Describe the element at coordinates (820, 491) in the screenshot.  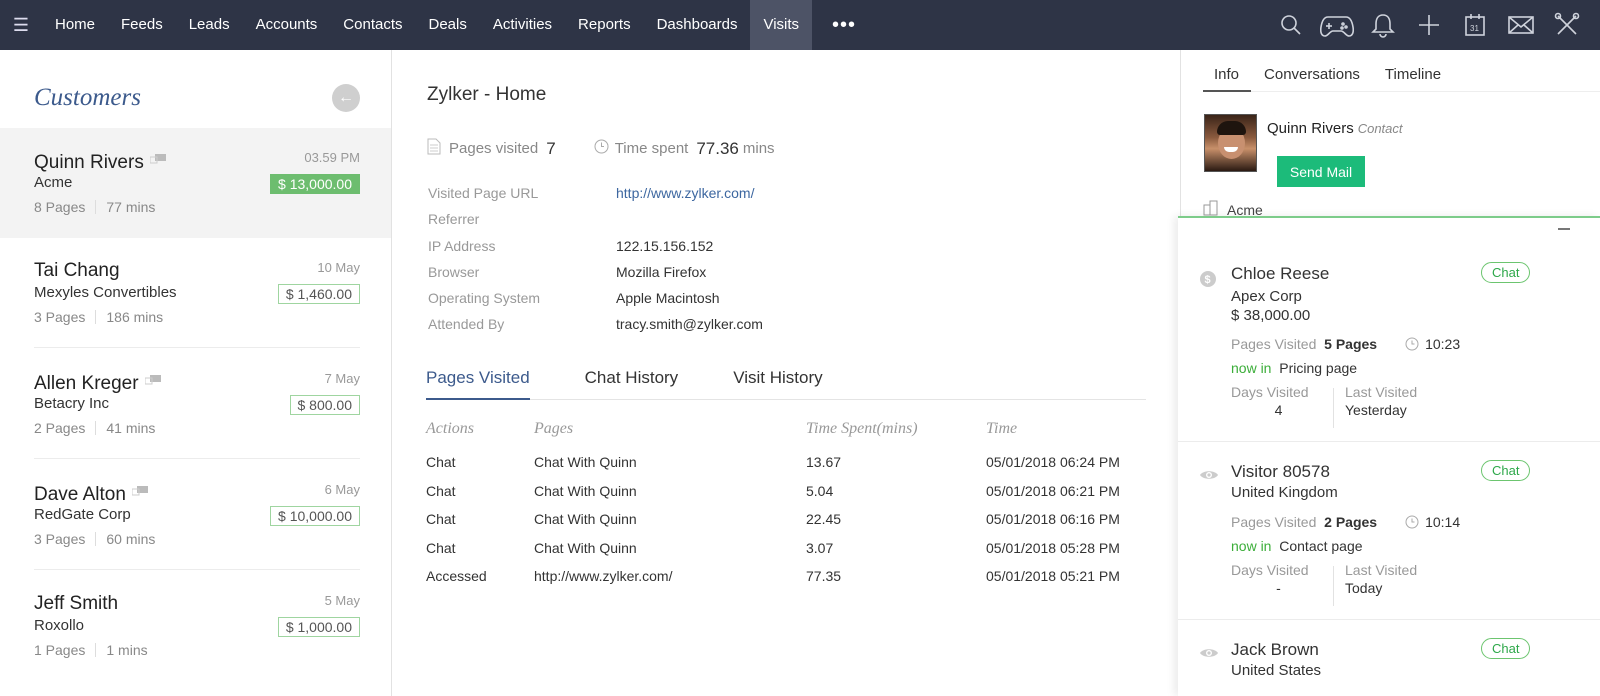
I see `cell-time-spent: 5.04` at that location.